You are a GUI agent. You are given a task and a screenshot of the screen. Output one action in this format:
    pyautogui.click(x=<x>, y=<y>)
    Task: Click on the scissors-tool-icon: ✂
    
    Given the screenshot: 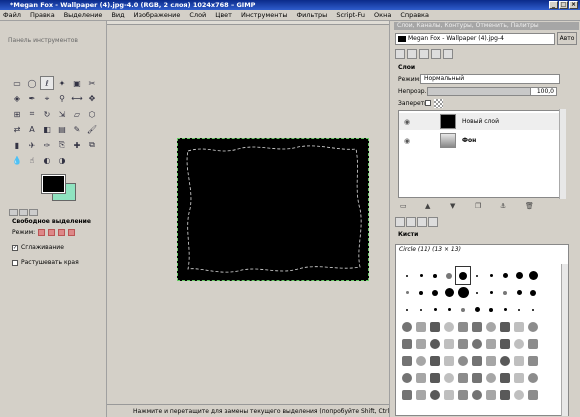 What is the action you would take?
    pyautogui.click(x=92, y=83)
    